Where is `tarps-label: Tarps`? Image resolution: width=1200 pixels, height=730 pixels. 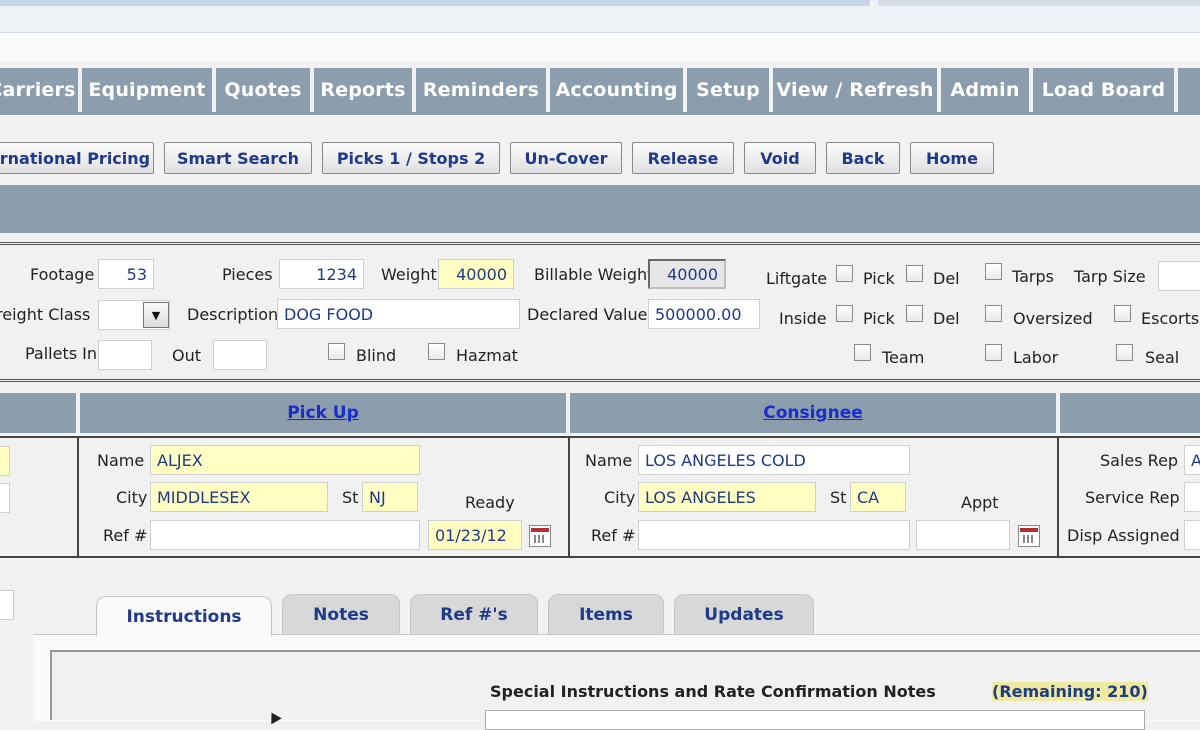 tarps-label: Tarps is located at coordinates (1033, 276).